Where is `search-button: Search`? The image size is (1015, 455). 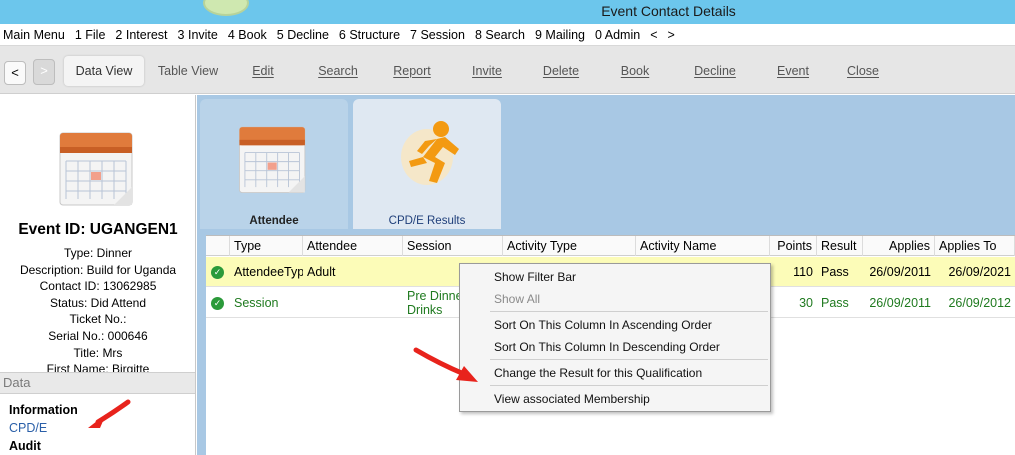
search-button: Search is located at coordinates (338, 71).